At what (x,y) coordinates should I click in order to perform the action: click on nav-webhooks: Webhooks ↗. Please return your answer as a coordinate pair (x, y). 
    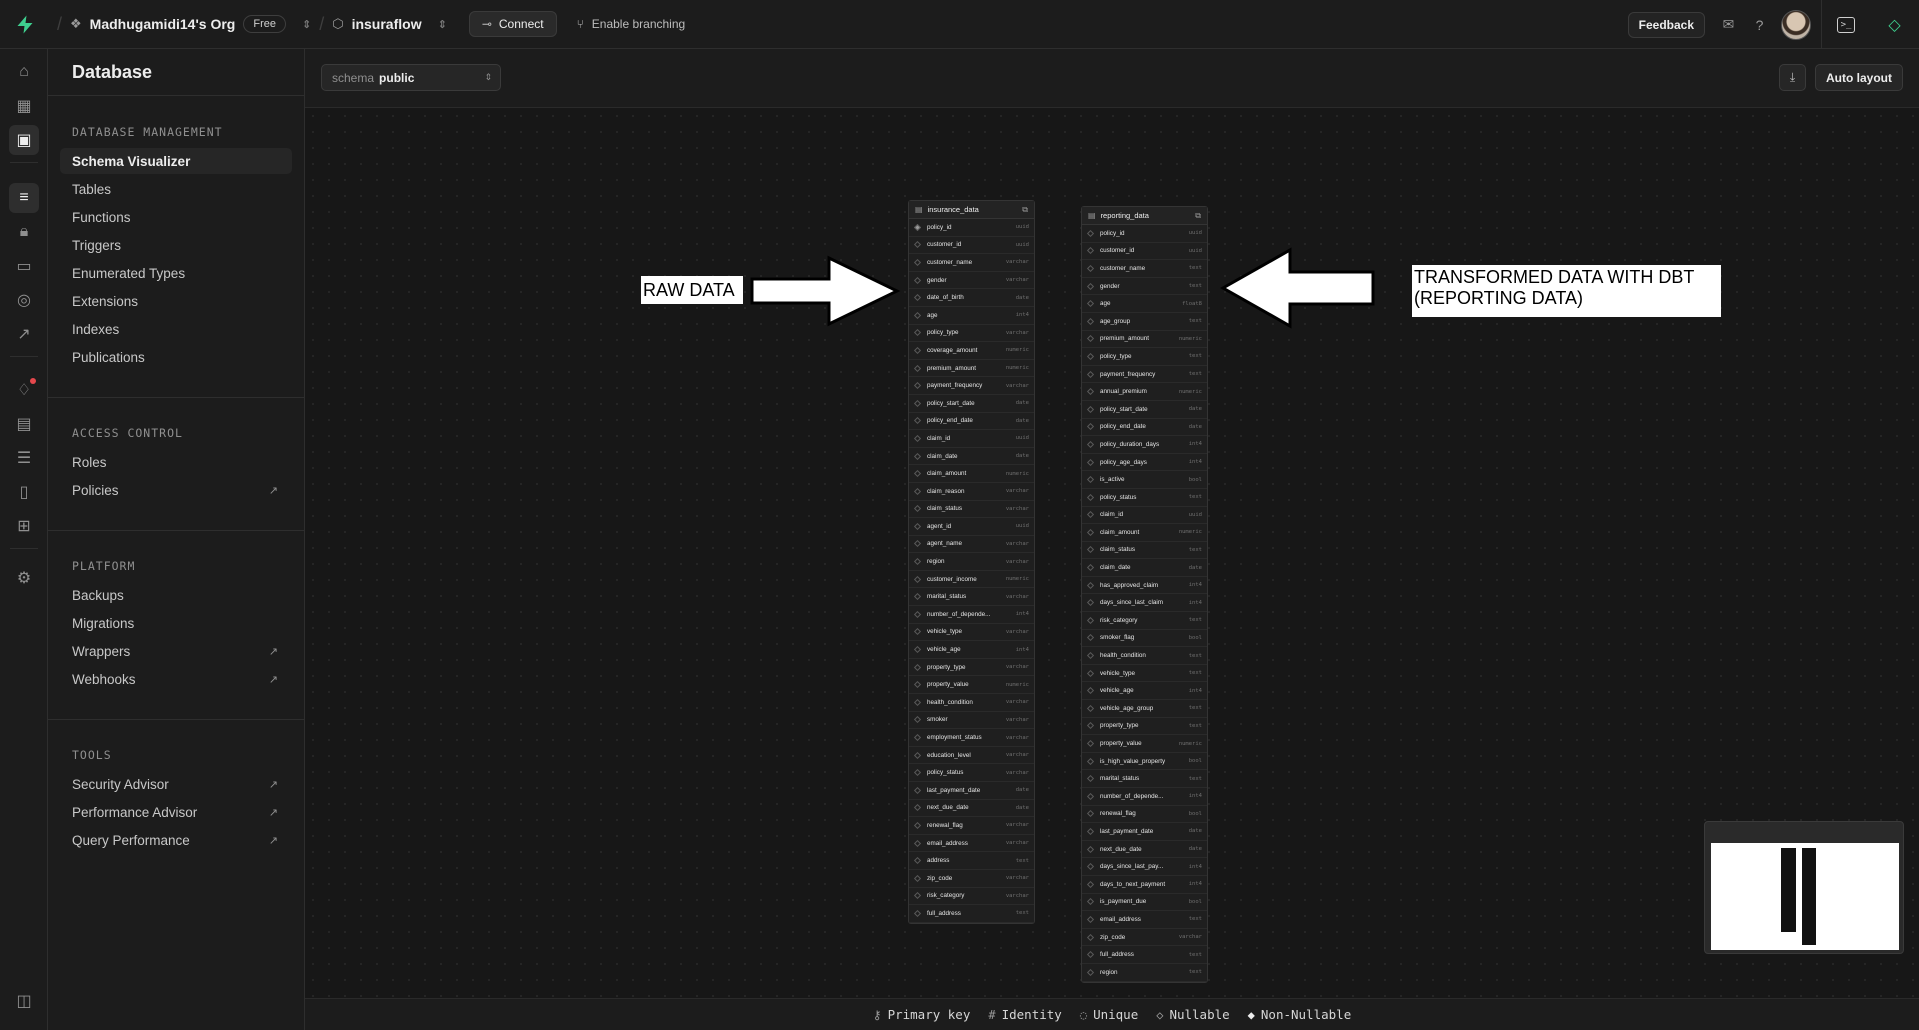
    Looking at the image, I should click on (176, 679).